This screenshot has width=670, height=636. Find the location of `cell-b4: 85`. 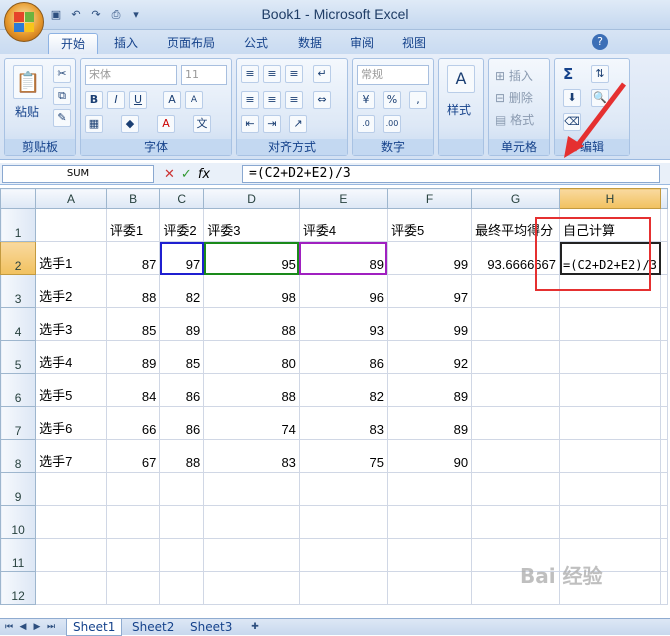

cell-b4: 85 is located at coordinates (133, 324).